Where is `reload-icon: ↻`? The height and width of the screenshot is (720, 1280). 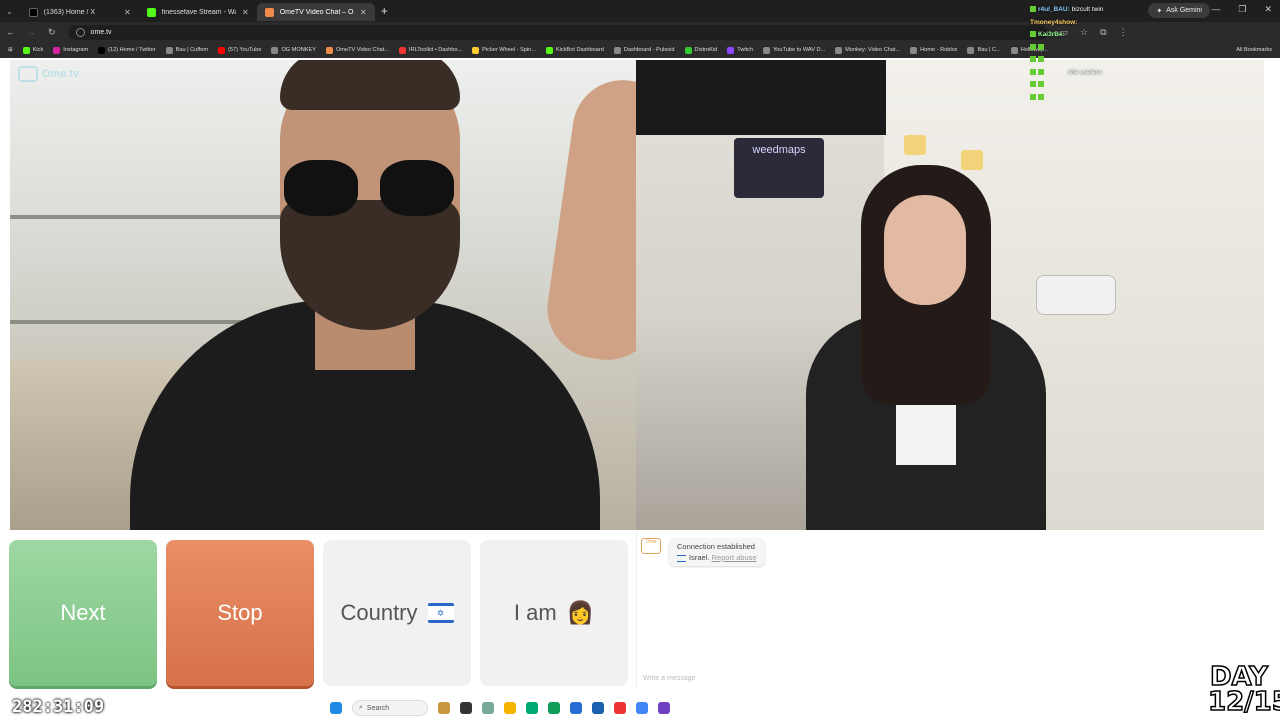
reload-icon: ↻ is located at coordinates (52, 32).